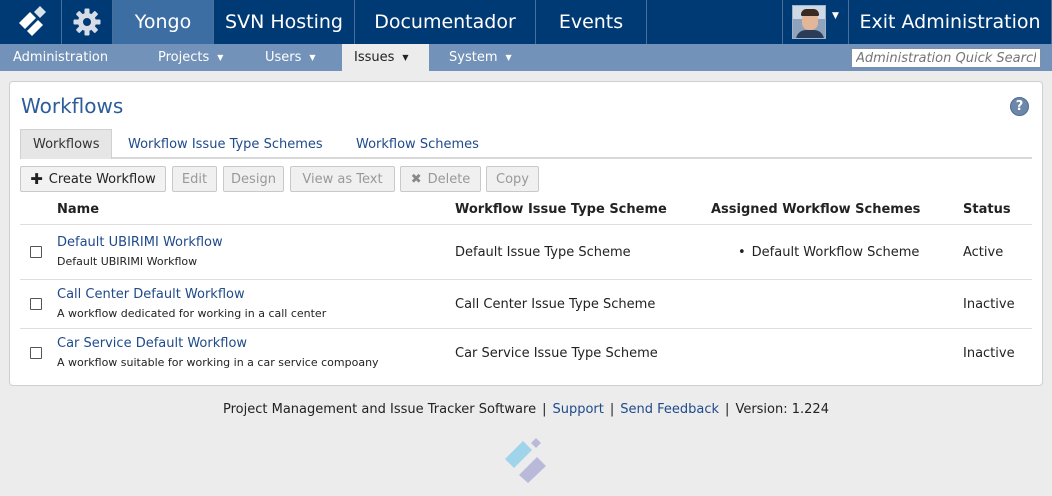  Describe the element at coordinates (445, 22) in the screenshot. I see `nav-documentador: Documentador` at that location.